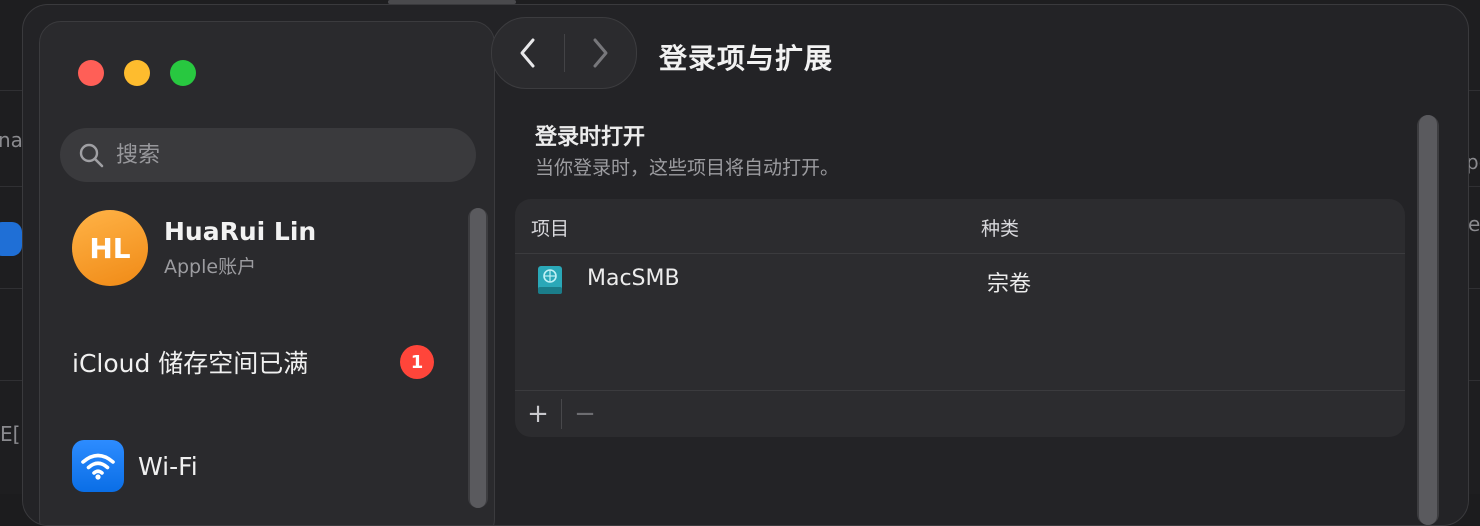  Describe the element at coordinates (590, 137) in the screenshot. I see `section-title: 登录时打开` at that location.